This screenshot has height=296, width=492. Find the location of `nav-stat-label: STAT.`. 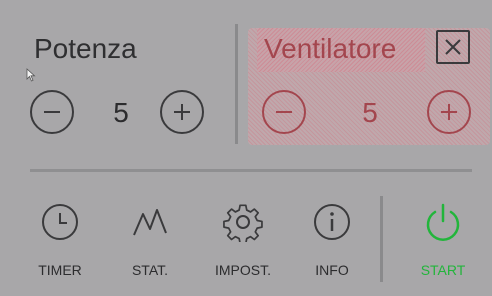

nav-stat-label: STAT. is located at coordinates (150, 270).